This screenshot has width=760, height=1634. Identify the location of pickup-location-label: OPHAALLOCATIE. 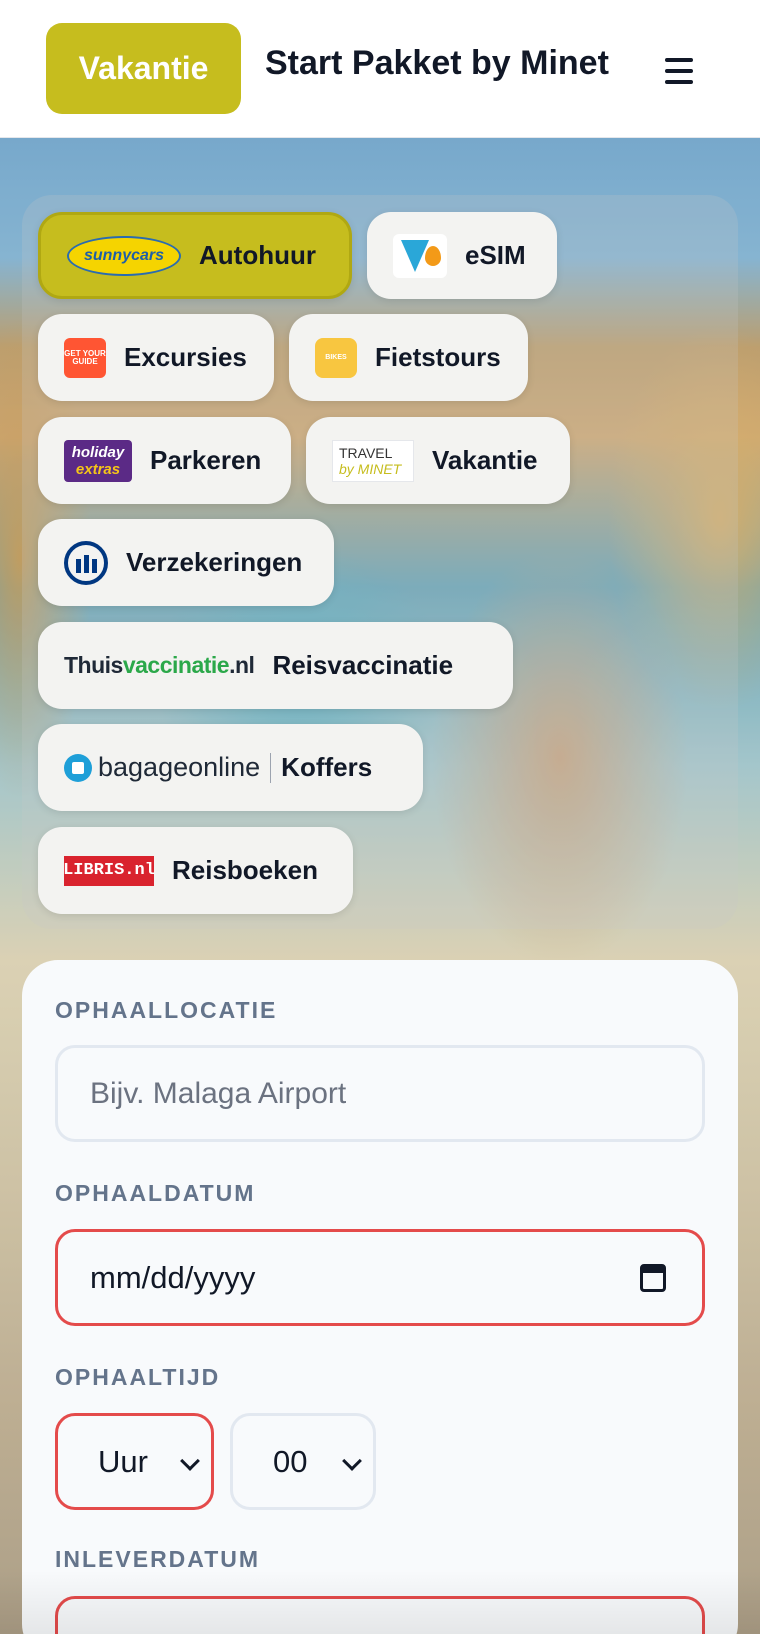
(166, 1010).